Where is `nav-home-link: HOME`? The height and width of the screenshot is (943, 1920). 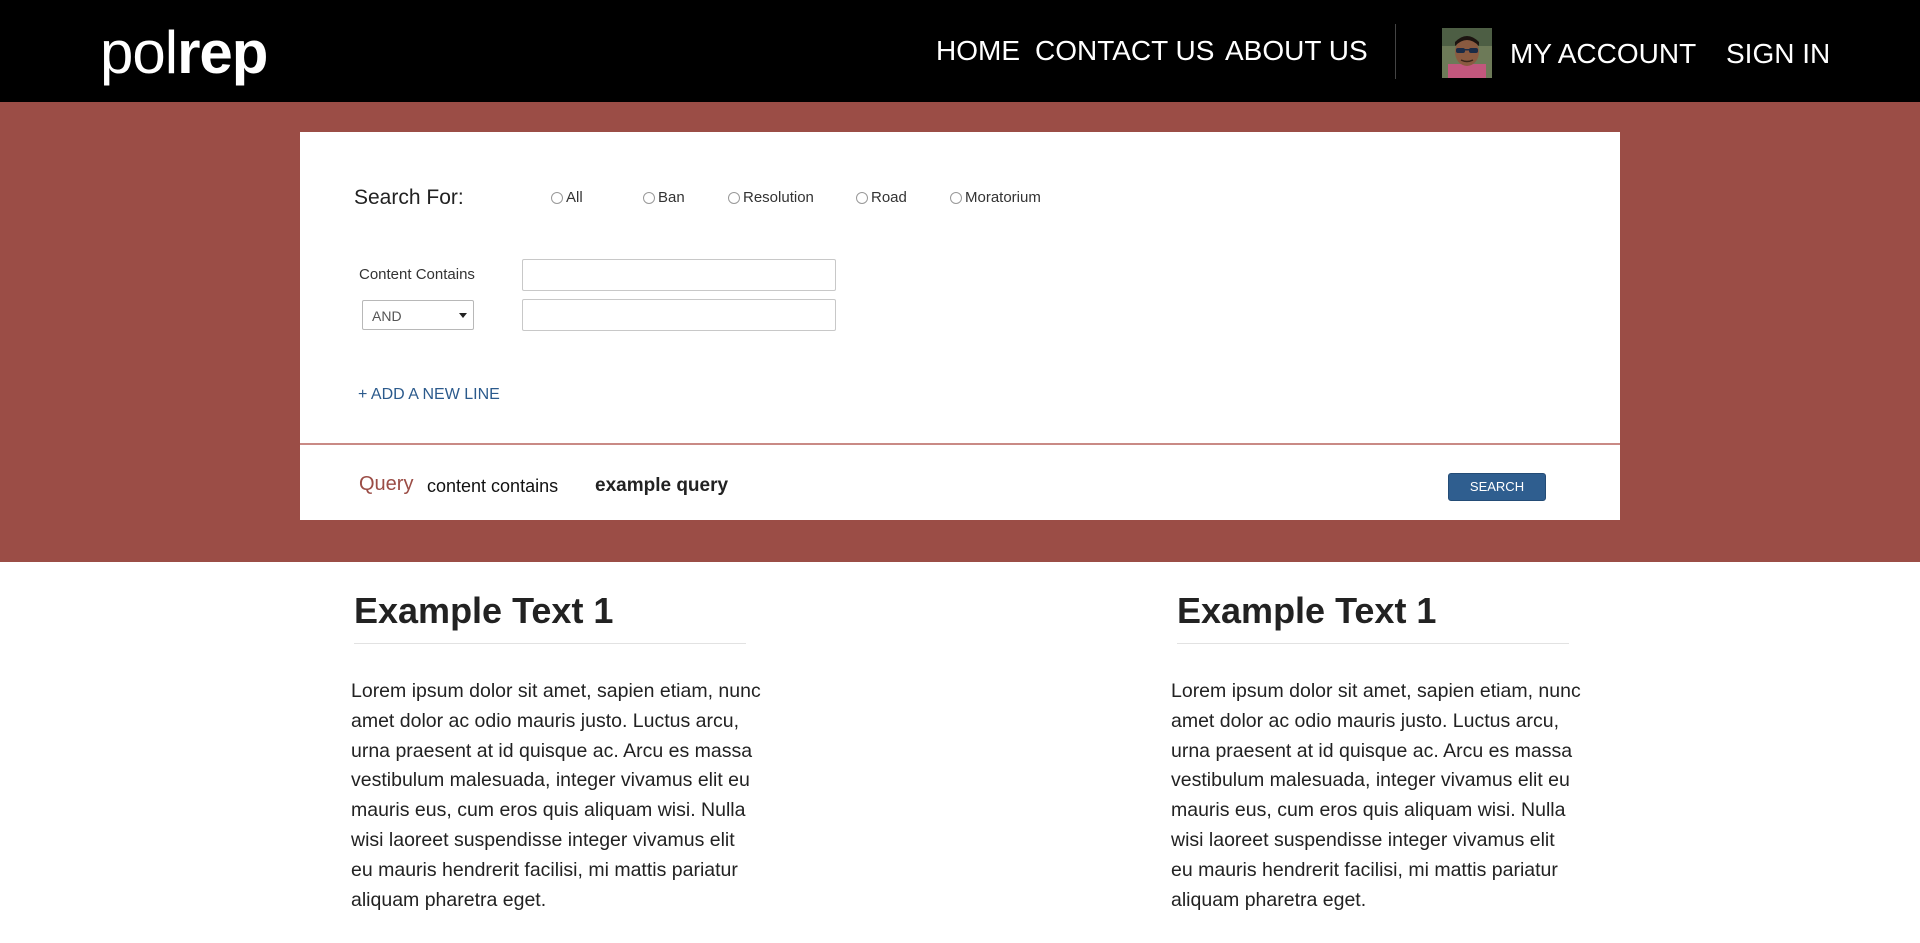 nav-home-link: HOME is located at coordinates (978, 51).